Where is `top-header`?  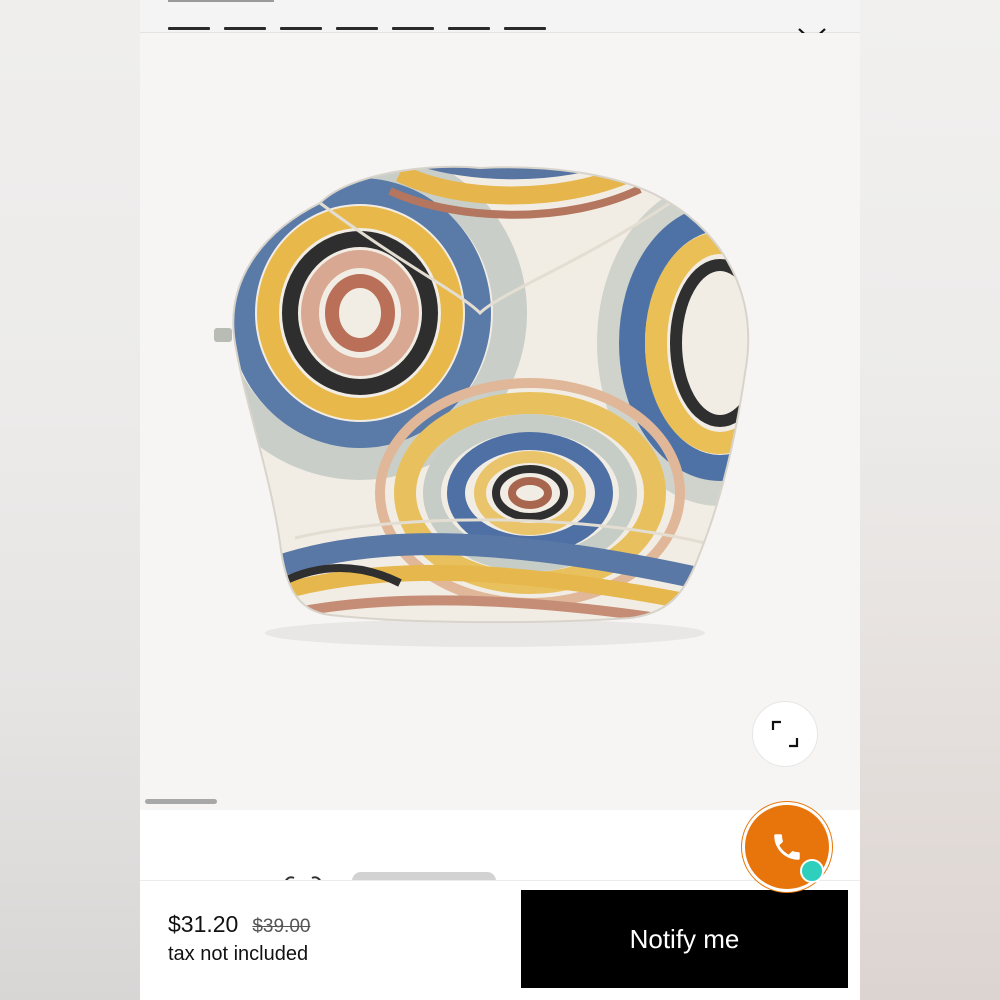 top-header is located at coordinates (500, 16).